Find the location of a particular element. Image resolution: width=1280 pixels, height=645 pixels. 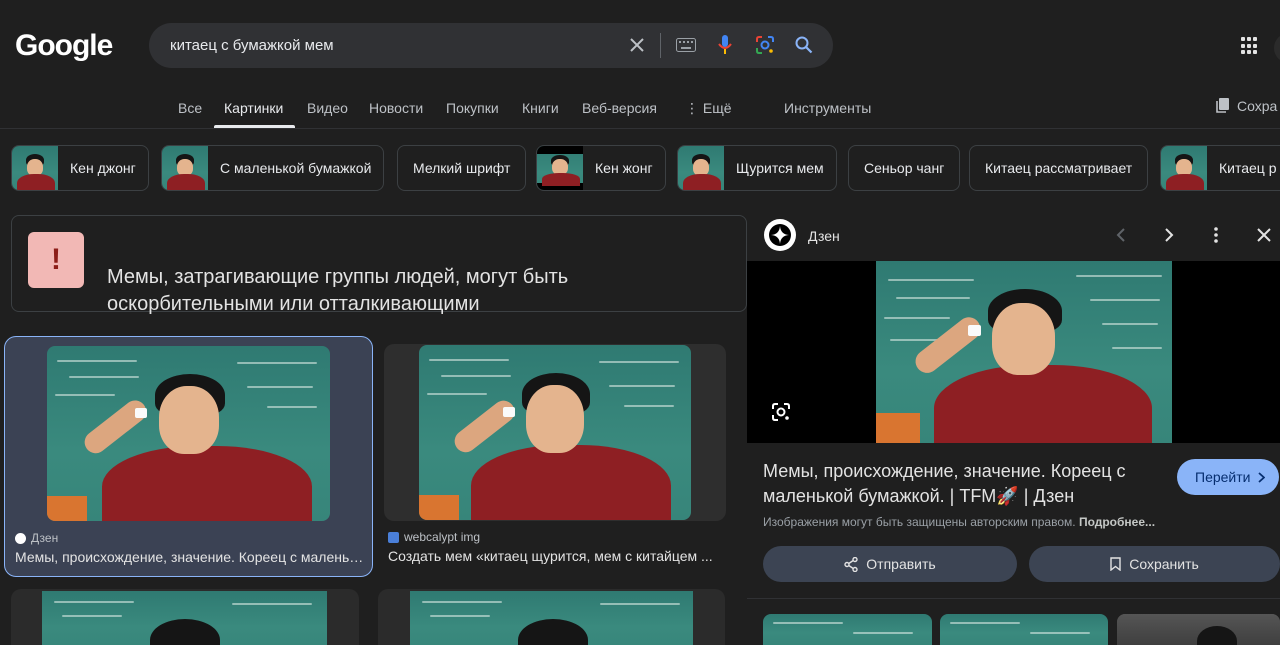

chip-senor-chang: Сеньор чанг is located at coordinates (904, 168).